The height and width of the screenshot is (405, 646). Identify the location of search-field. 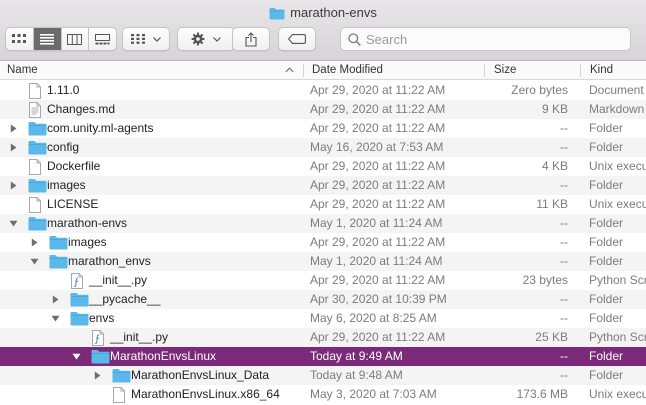
(485, 39).